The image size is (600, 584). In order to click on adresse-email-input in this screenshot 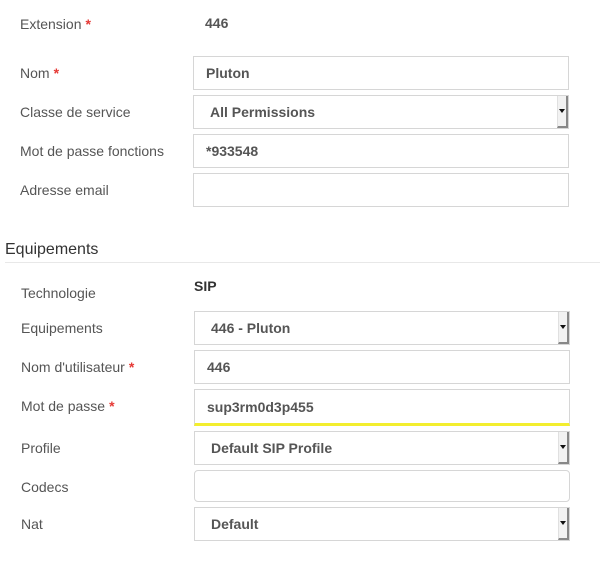, I will do `click(381, 190)`.